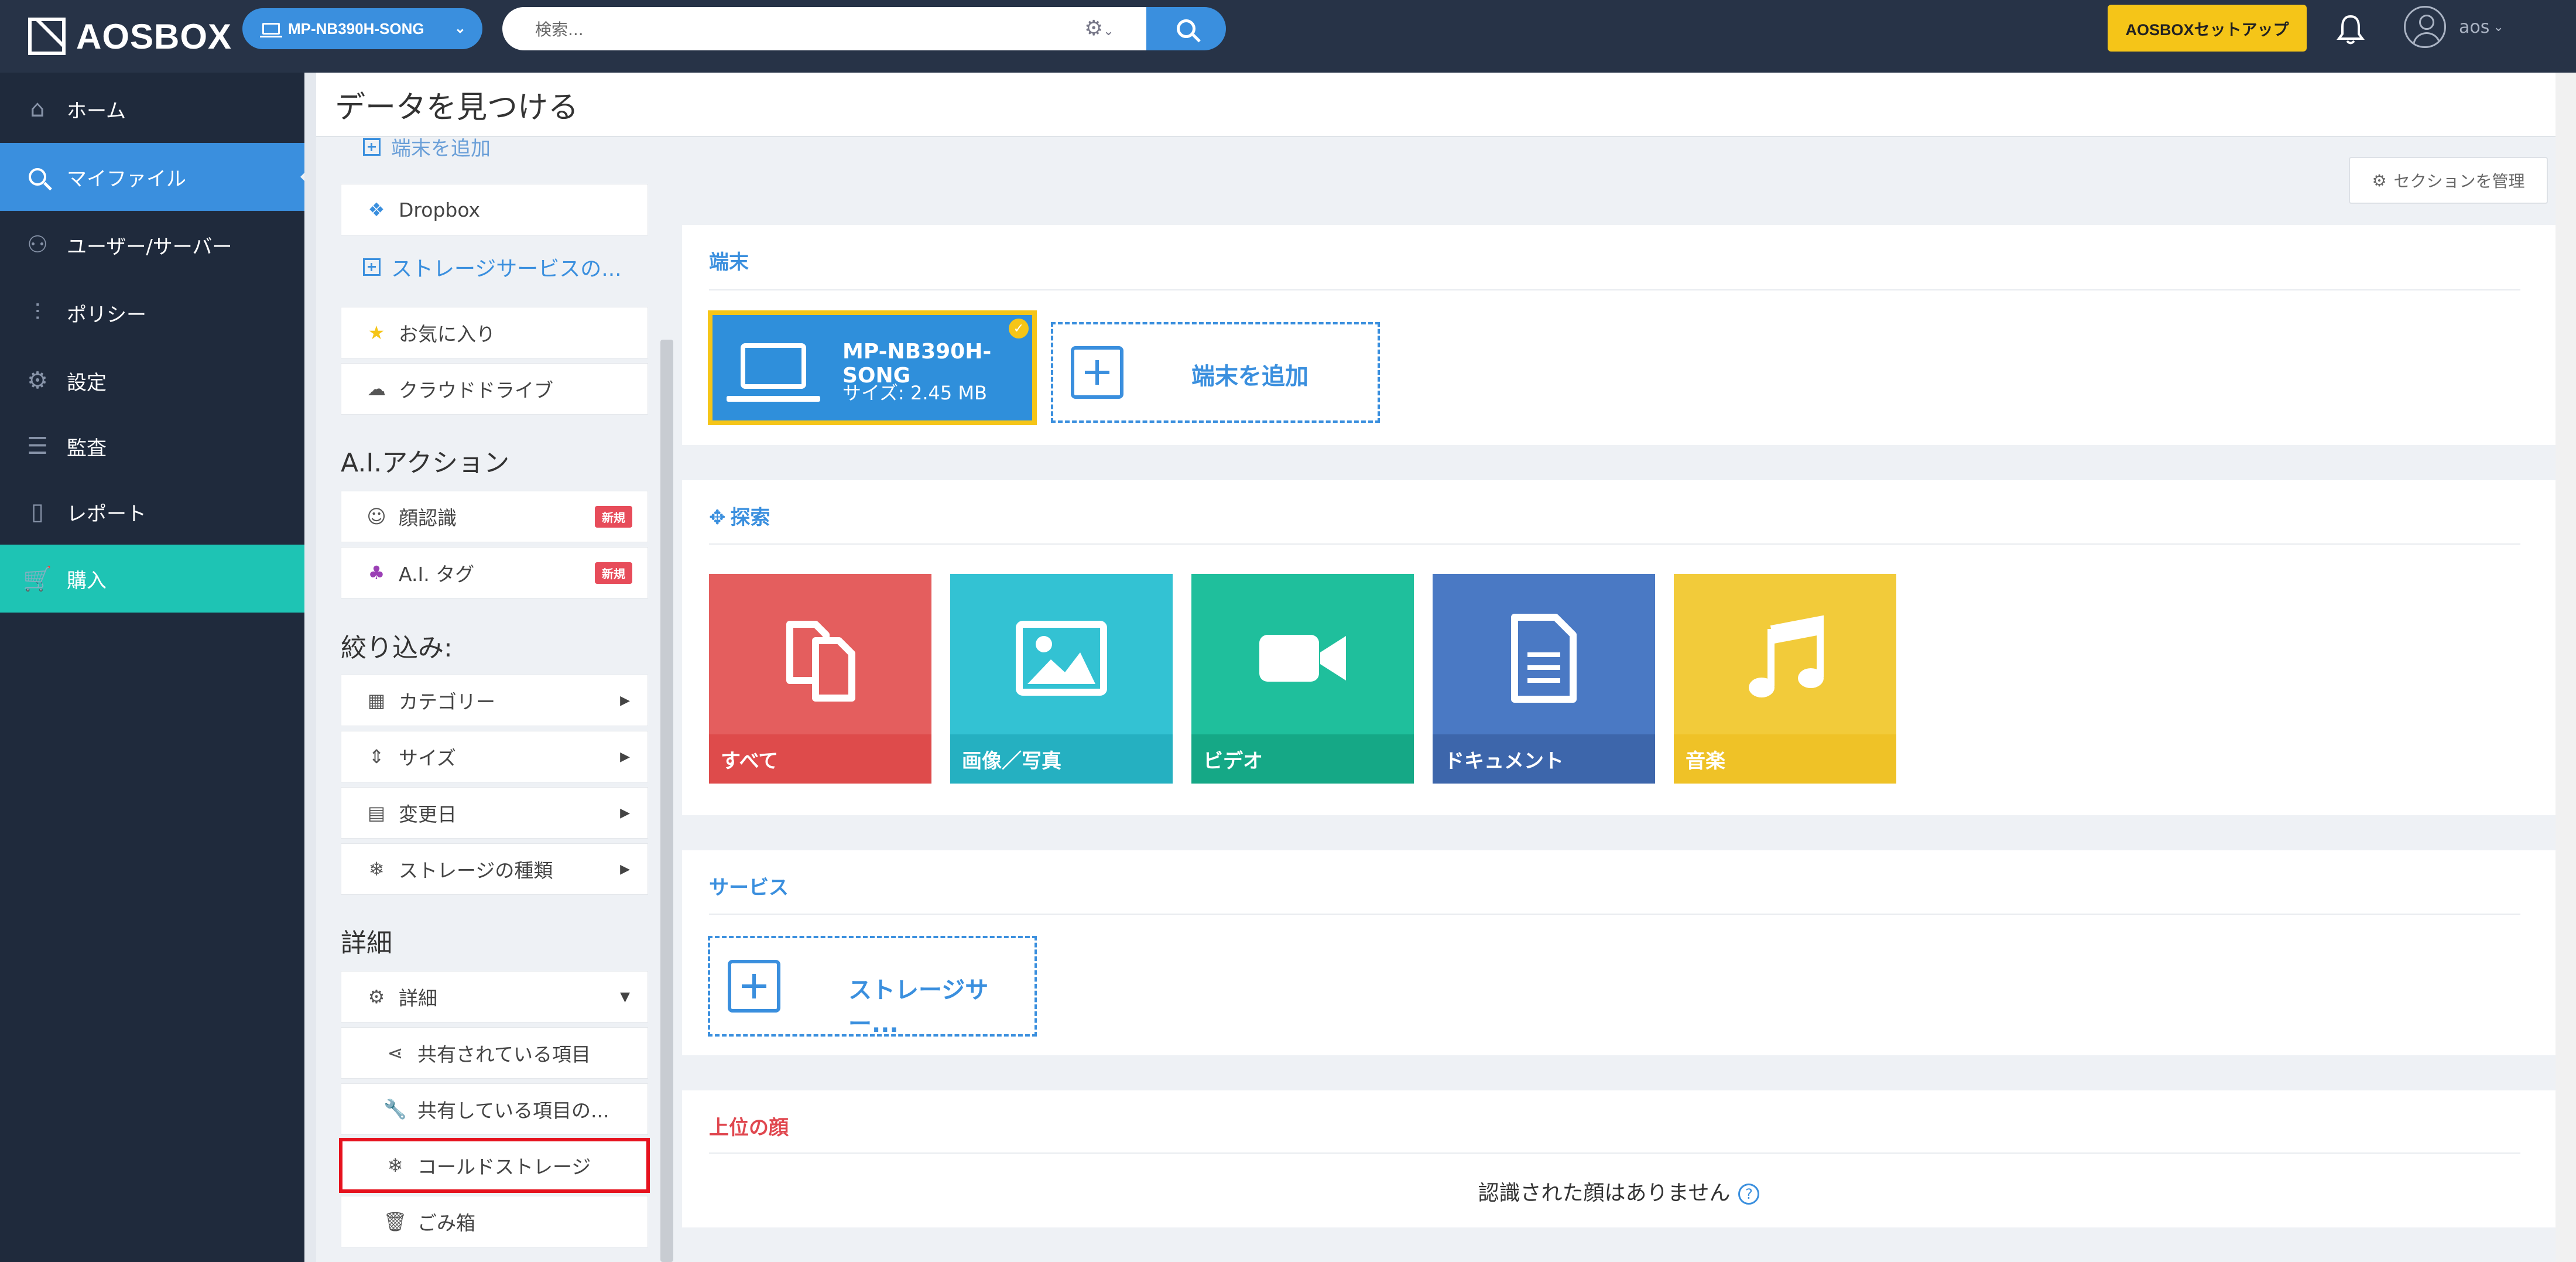 The width and height of the screenshot is (2576, 1262). What do you see at coordinates (158, 579) in the screenshot?
I see `sidebar-item-purchase: 🛒 購入` at bounding box center [158, 579].